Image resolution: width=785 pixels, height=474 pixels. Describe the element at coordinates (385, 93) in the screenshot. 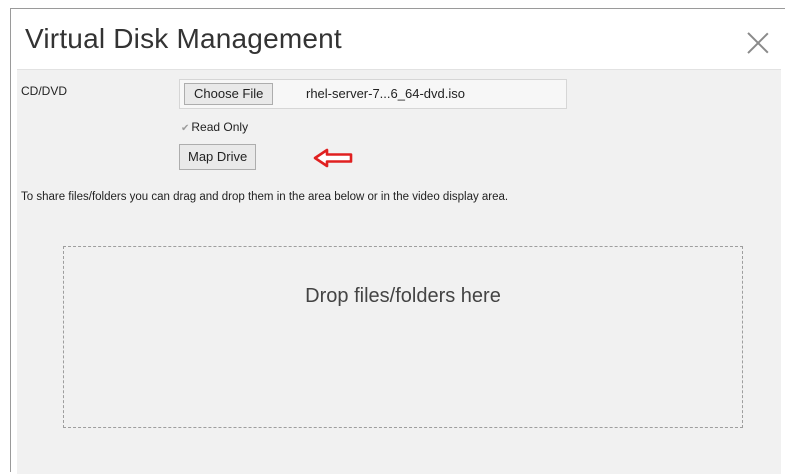

I see `selected-file-name: rhel-server-7...6_64-dvd.iso` at that location.